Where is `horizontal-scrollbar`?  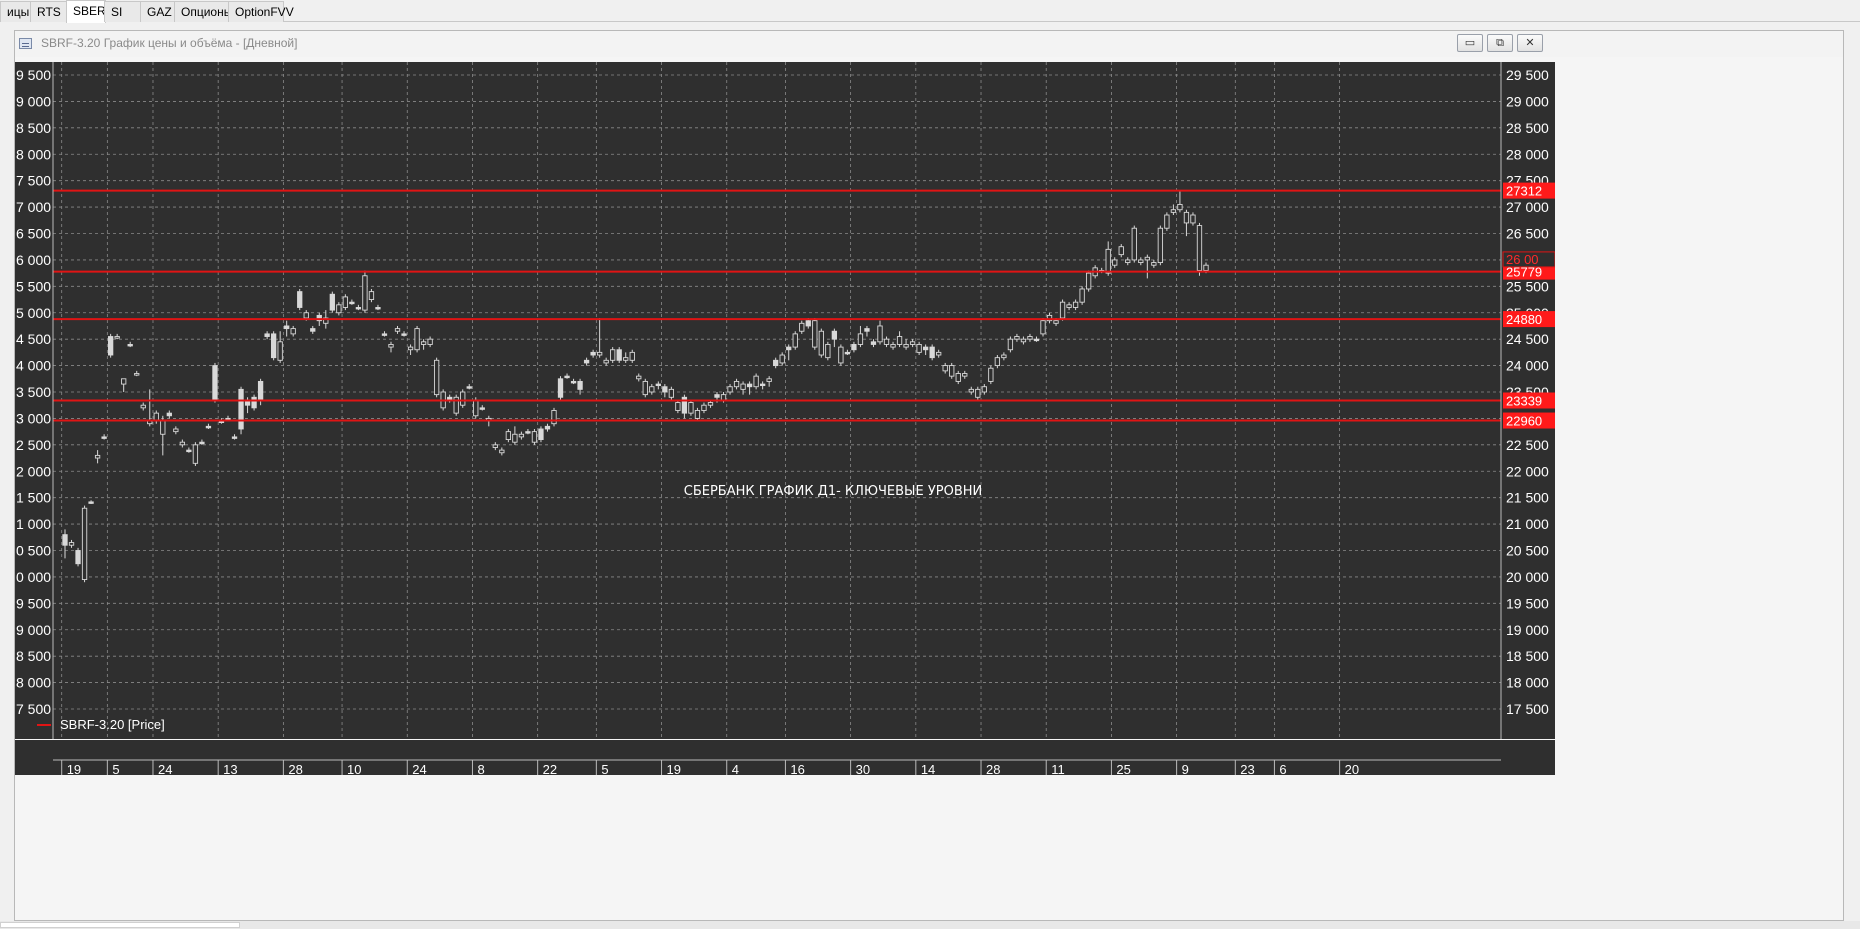
horizontal-scrollbar is located at coordinates (930, 925).